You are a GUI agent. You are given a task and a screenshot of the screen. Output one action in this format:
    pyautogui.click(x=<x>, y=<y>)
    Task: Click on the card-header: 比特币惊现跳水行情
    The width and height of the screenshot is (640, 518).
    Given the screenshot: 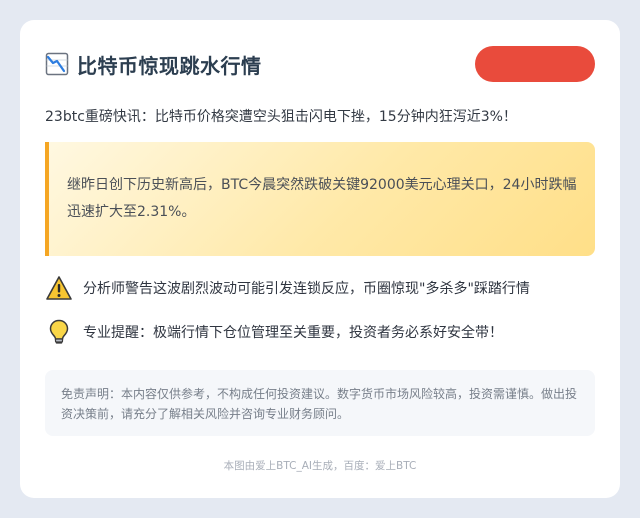 What is the action you would take?
    pyautogui.click(x=320, y=64)
    